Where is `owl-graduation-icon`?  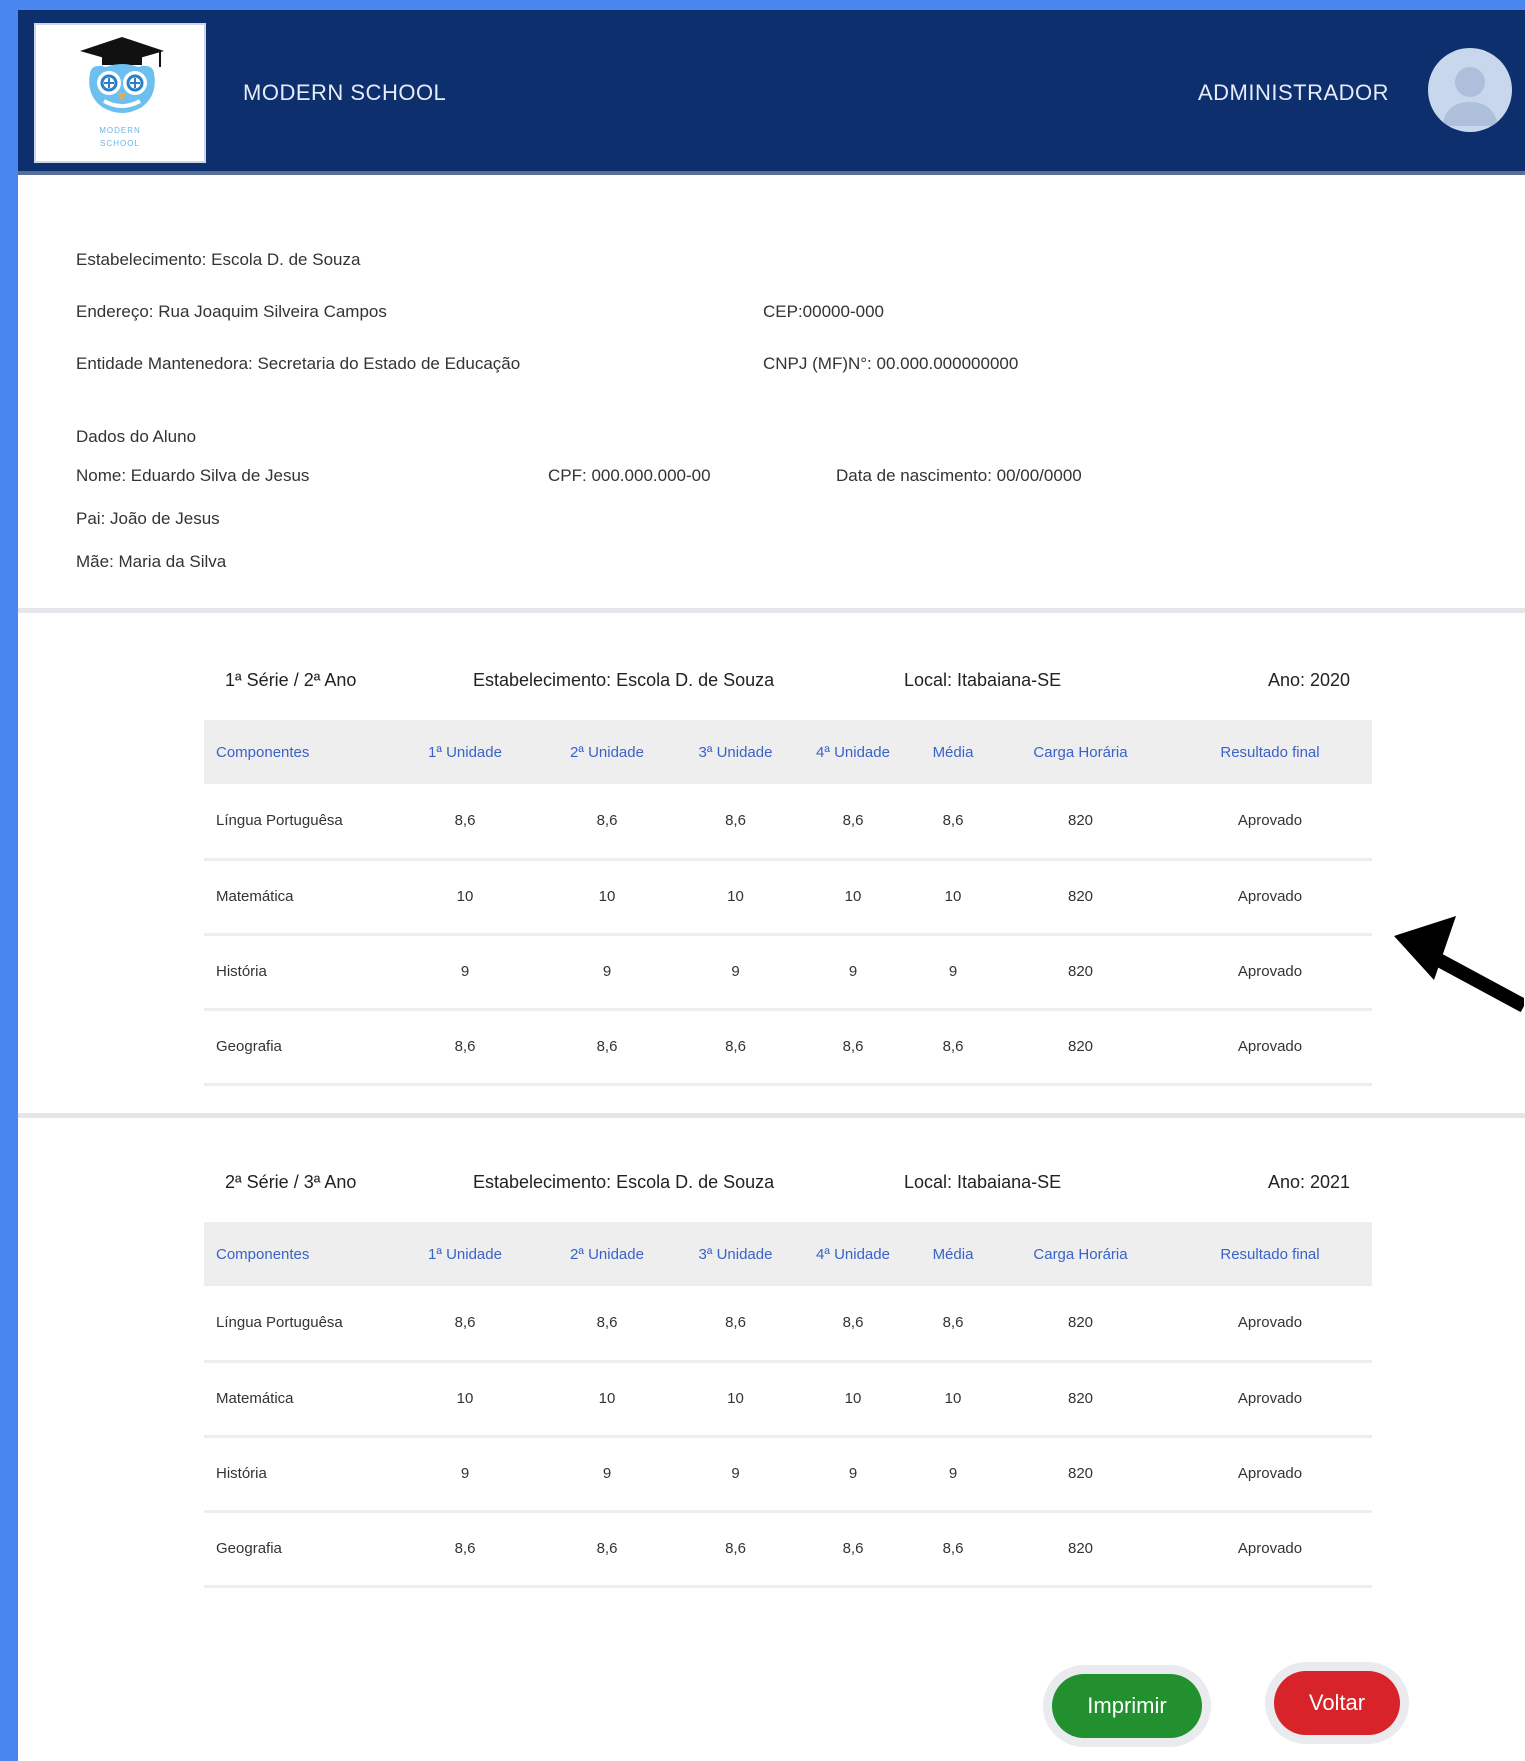
owl-graduation-icon is located at coordinates (122, 75).